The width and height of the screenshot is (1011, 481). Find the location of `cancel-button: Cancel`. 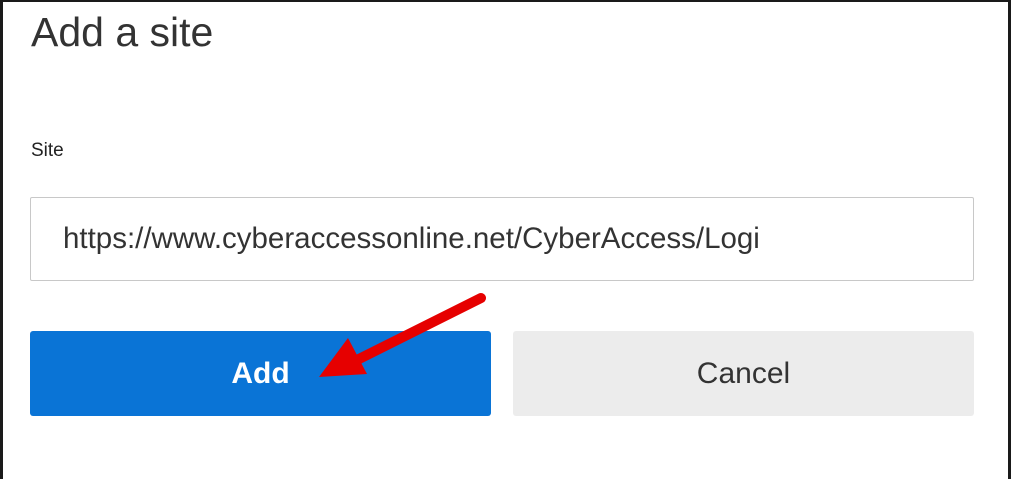

cancel-button: Cancel is located at coordinates (743, 373).